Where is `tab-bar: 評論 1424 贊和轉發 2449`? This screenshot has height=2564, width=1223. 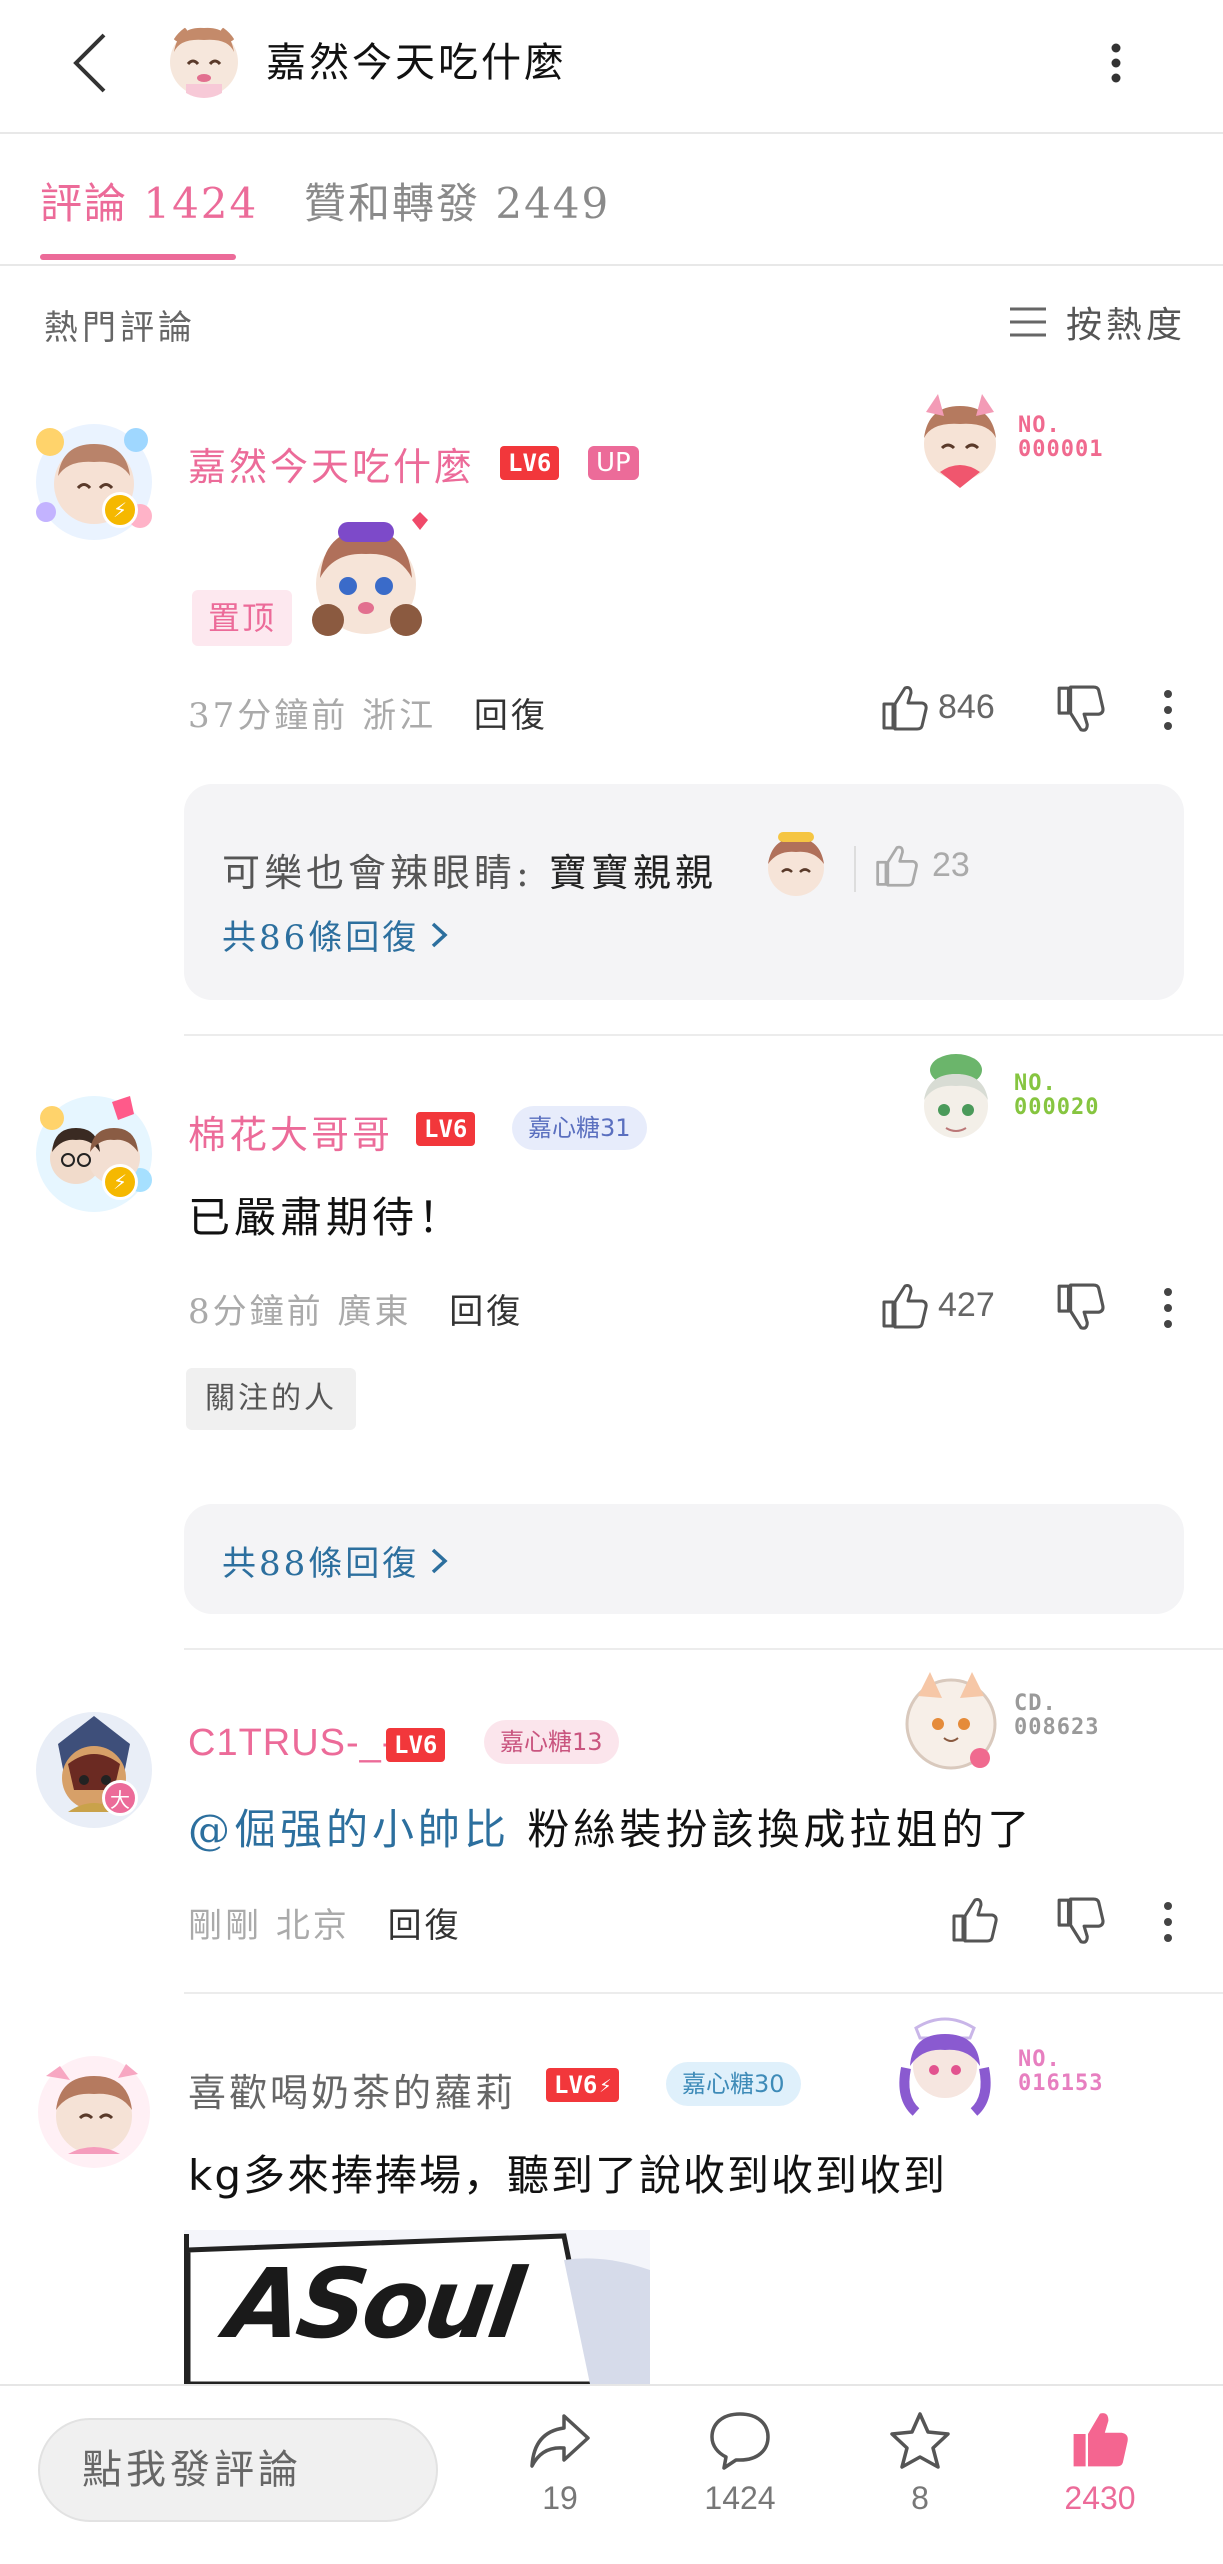 tab-bar: 評論 1424 贊和轉發 2449 is located at coordinates (611, 200).